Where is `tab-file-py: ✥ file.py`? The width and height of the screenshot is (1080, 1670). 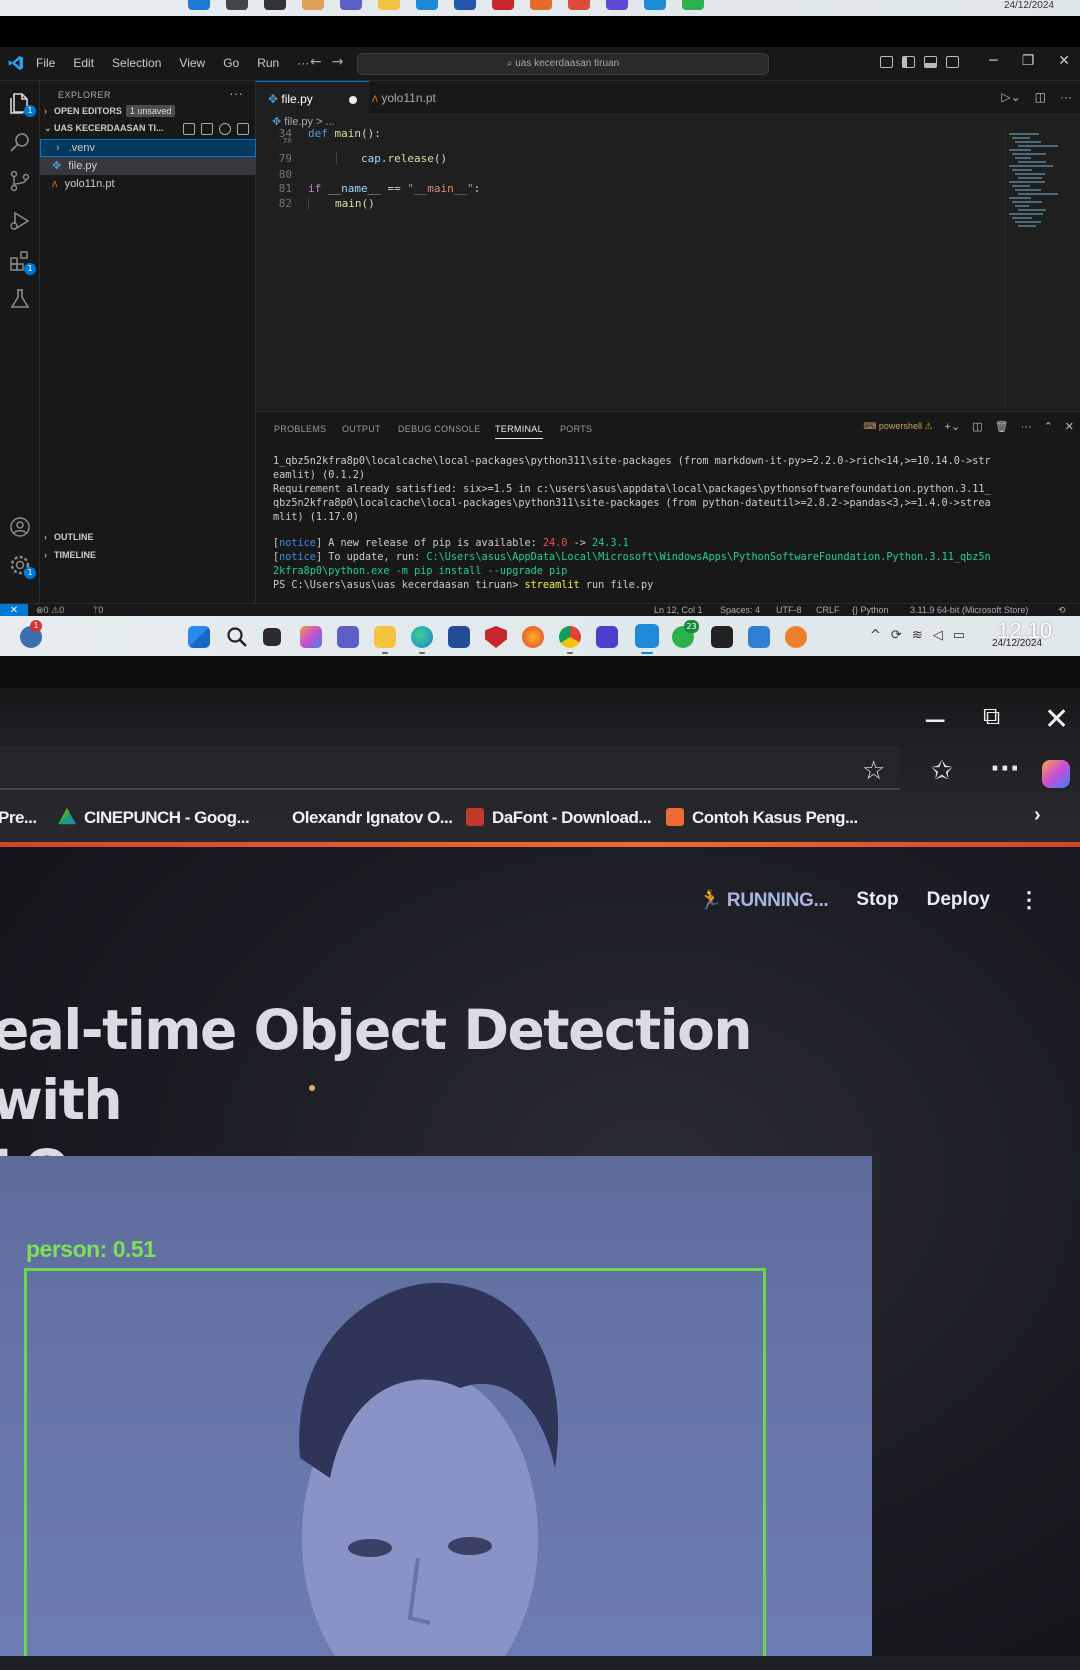
tab-file-py: ✥ file.py is located at coordinates (312, 98).